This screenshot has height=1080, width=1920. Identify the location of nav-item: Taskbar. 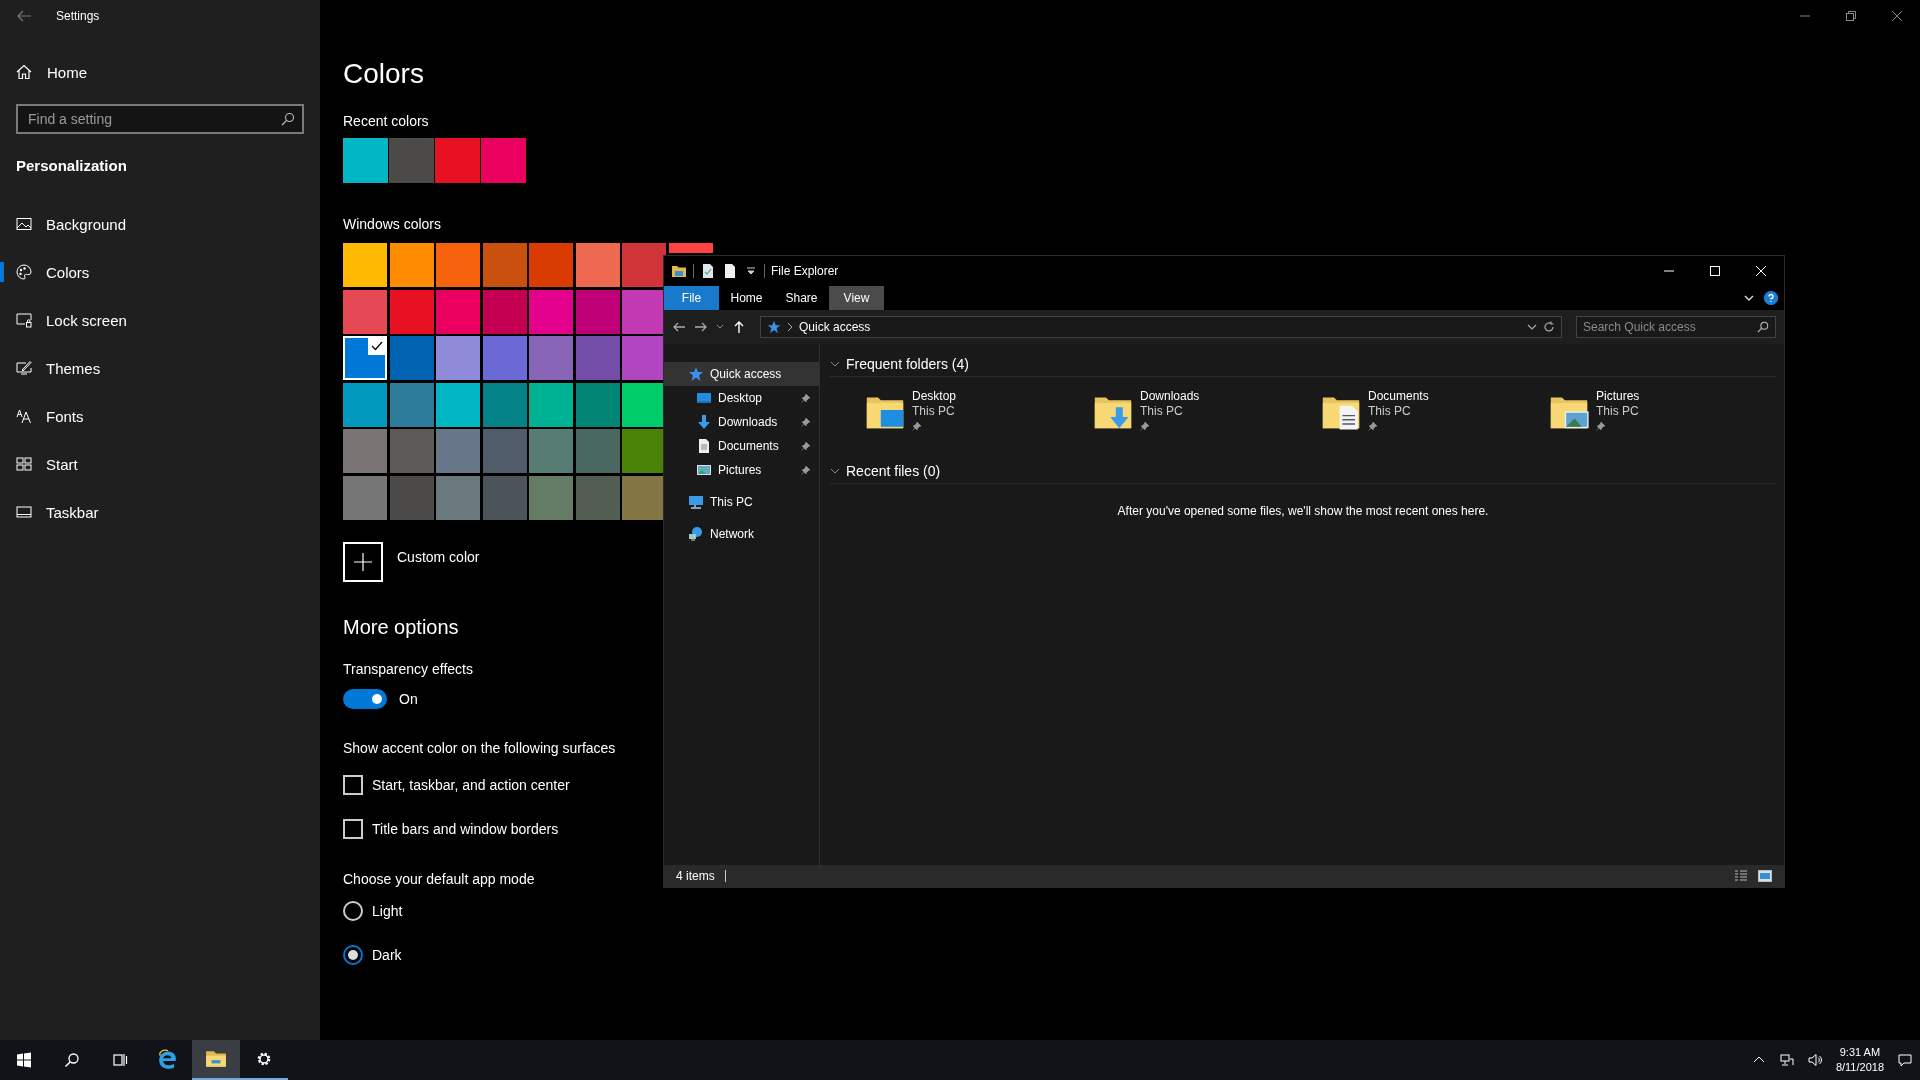
(160, 512).